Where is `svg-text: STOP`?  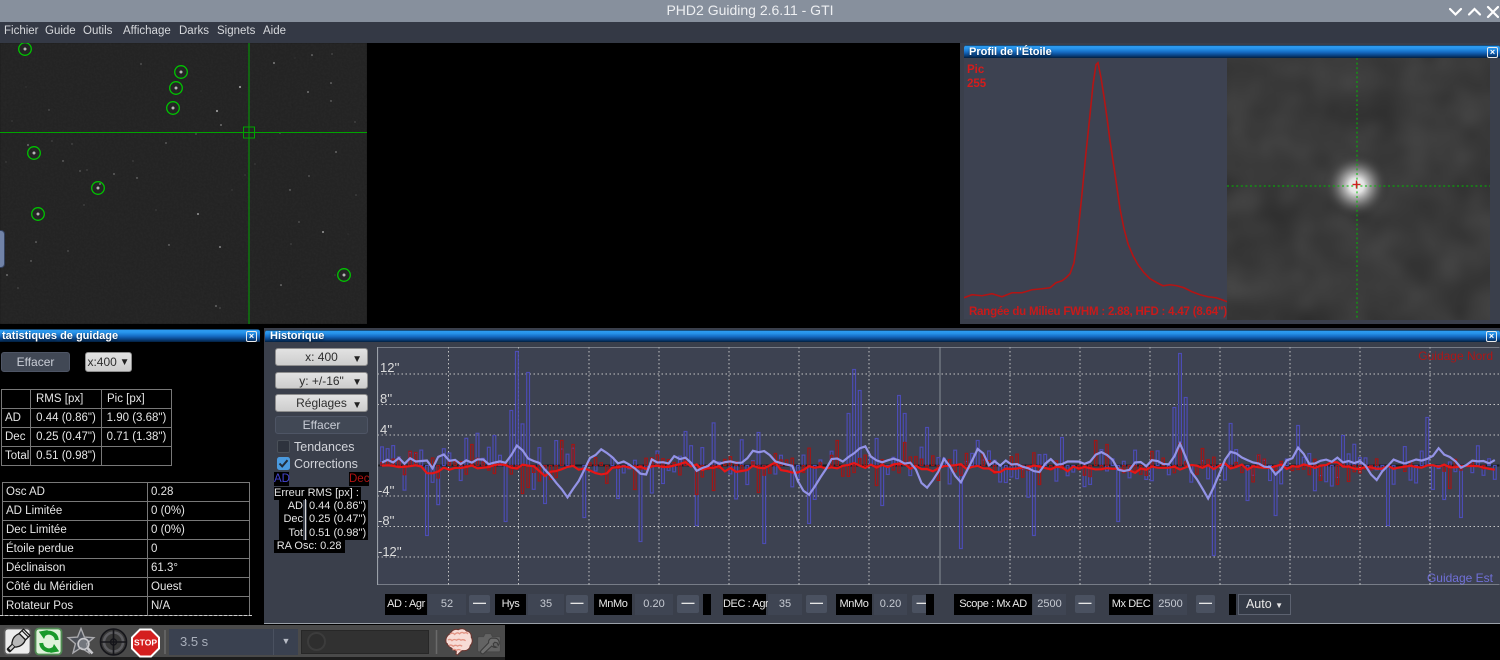
svg-text: STOP is located at coordinates (145, 643).